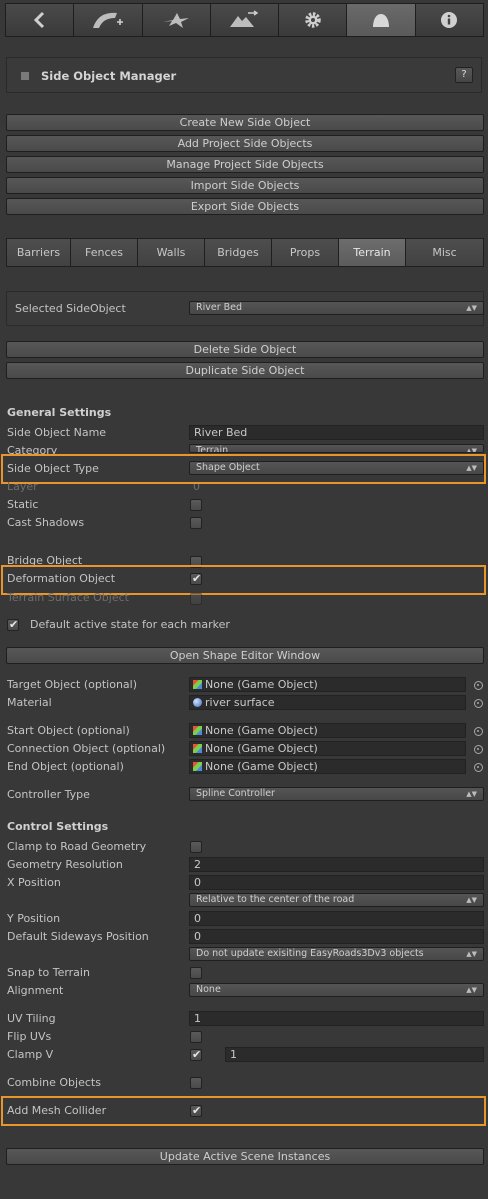  What do you see at coordinates (354, 1054) in the screenshot?
I see `clamp-v-input: 1` at bounding box center [354, 1054].